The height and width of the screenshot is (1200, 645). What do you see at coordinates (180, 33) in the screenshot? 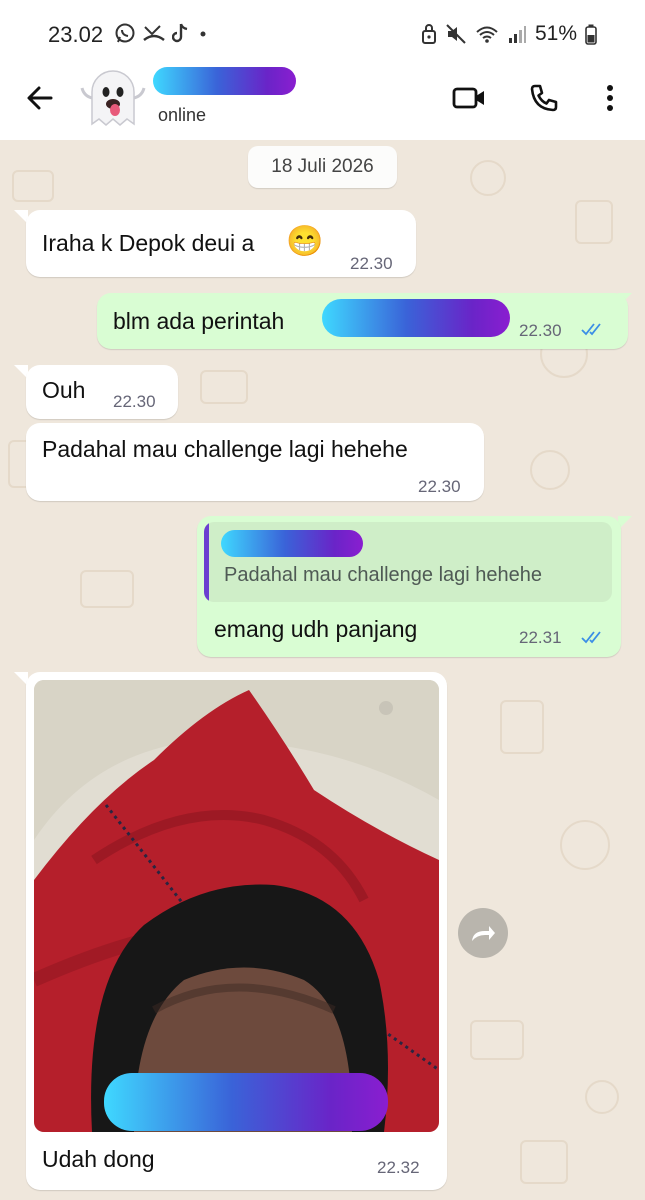
I see `tiktok-icon` at bounding box center [180, 33].